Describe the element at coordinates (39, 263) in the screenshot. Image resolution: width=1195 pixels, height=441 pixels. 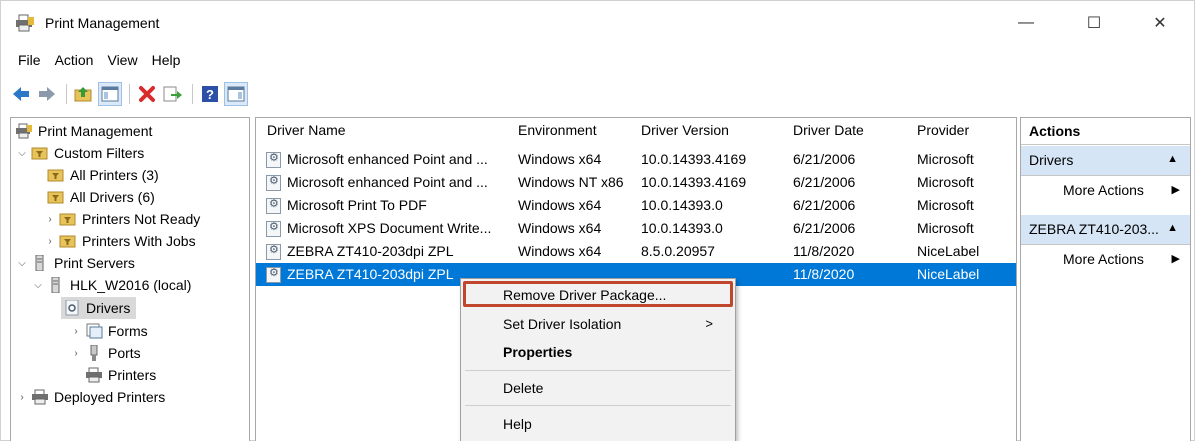
I see `server-icon` at that location.